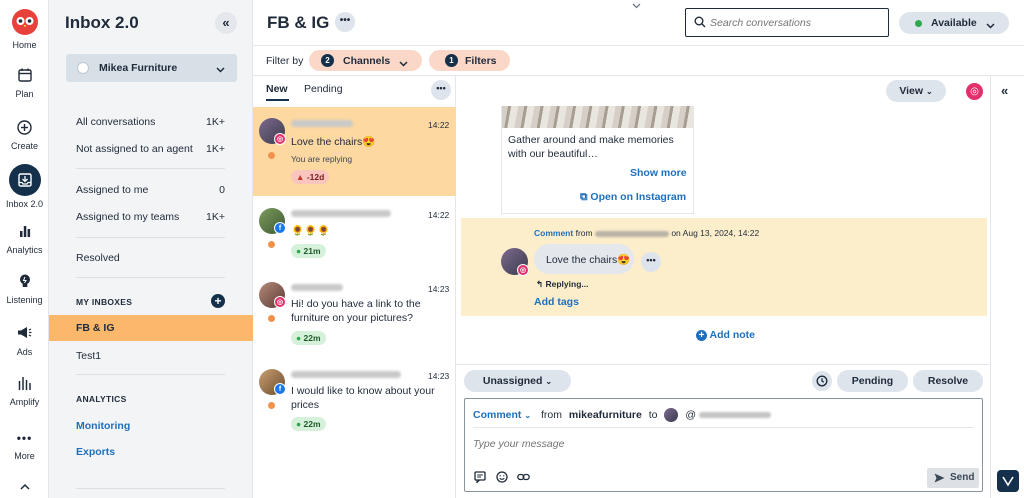  What do you see at coordinates (556, 302) in the screenshot?
I see `add-tags-link: Add tags` at bounding box center [556, 302].